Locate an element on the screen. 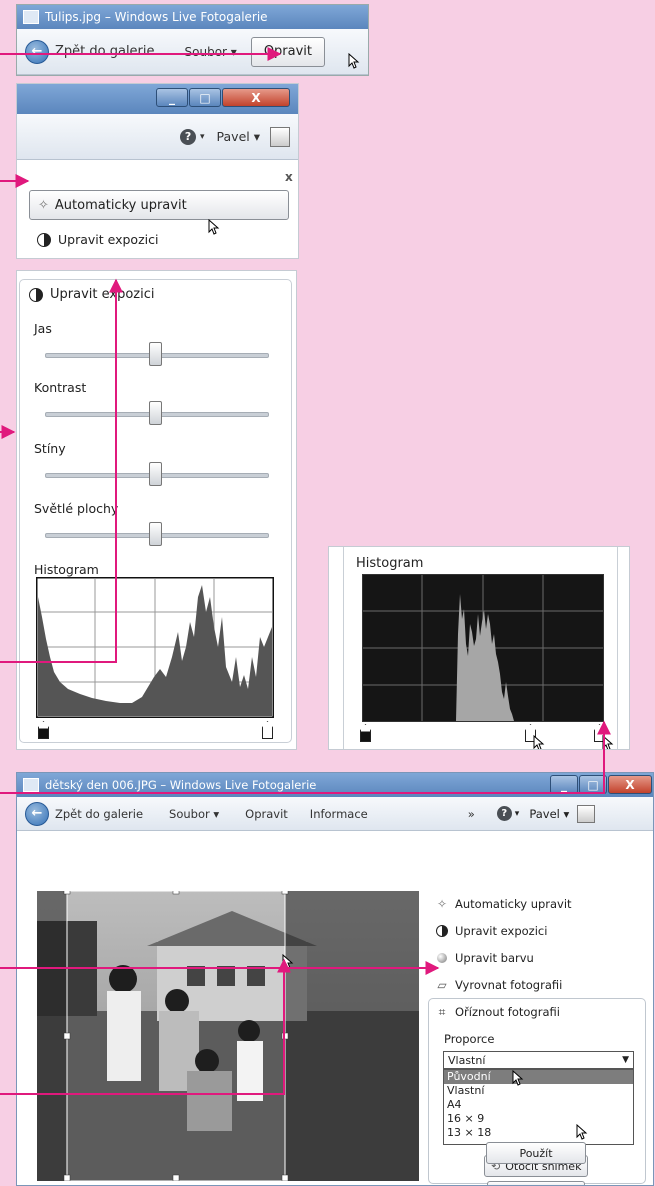 The height and width of the screenshot is (1186, 655). proportion-option: 13 × 18 is located at coordinates (538, 1133).